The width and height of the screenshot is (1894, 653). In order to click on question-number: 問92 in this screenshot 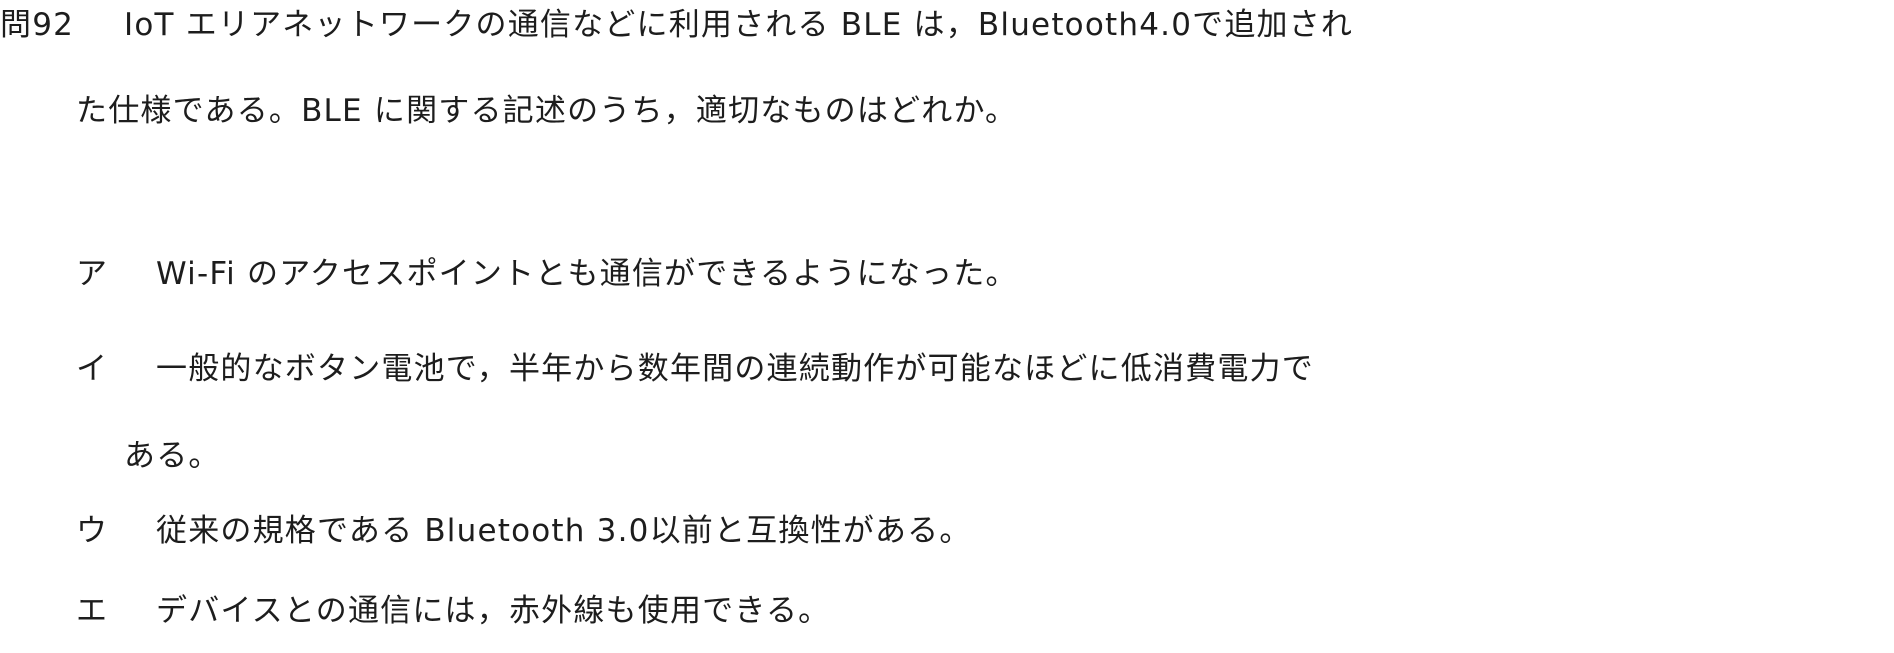, I will do `click(37, 25)`.